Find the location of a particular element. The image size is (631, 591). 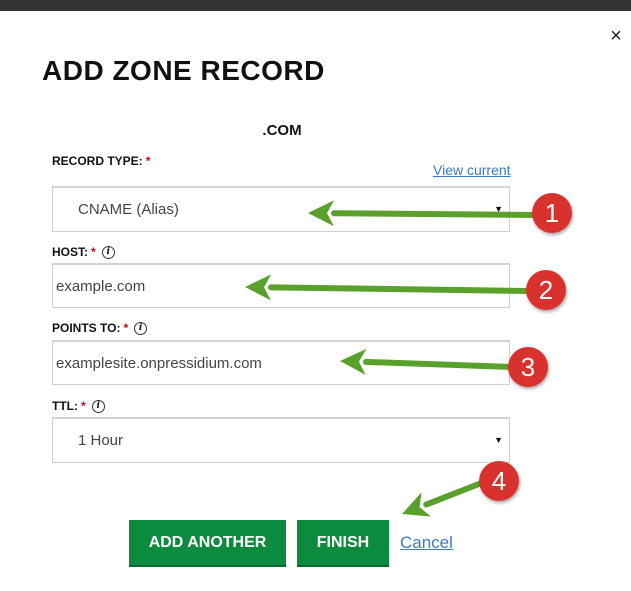

step-badge-number: 1 is located at coordinates (552, 213).